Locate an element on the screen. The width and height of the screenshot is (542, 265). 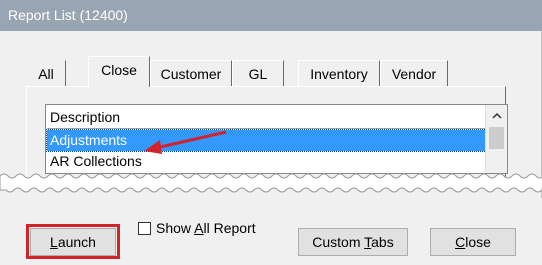
tab-vendor: Vendor is located at coordinates (414, 73).